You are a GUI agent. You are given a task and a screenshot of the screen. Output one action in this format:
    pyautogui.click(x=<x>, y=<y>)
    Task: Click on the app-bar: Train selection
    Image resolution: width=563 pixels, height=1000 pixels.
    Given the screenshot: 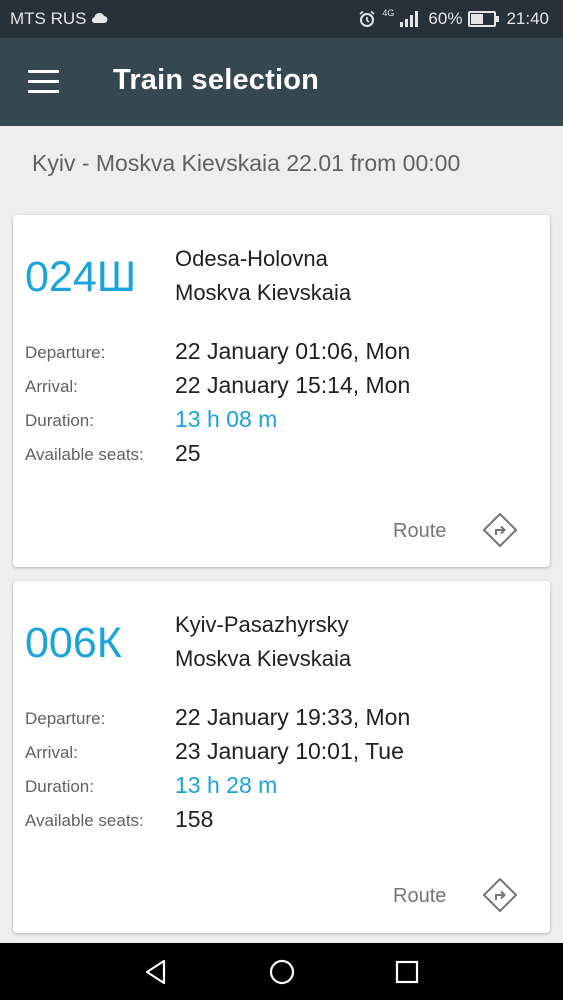 What is the action you would take?
    pyautogui.click(x=281, y=82)
    